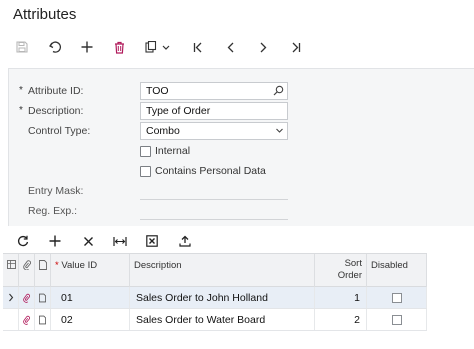 Image resolution: width=474 pixels, height=349 pixels. I want to click on value-id-cell: 02, so click(90, 319).